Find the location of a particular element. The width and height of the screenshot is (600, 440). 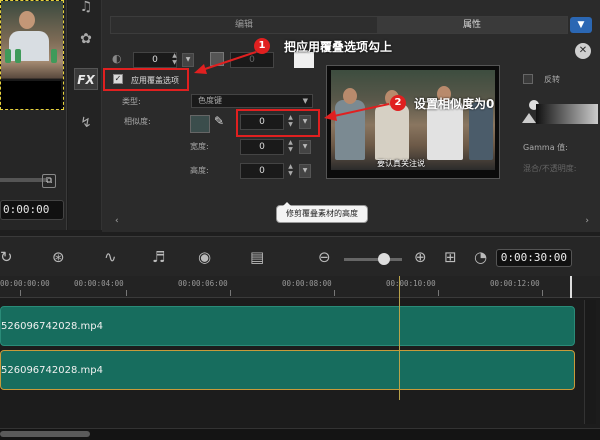

zoom-slider-knob is located at coordinates (384, 259).